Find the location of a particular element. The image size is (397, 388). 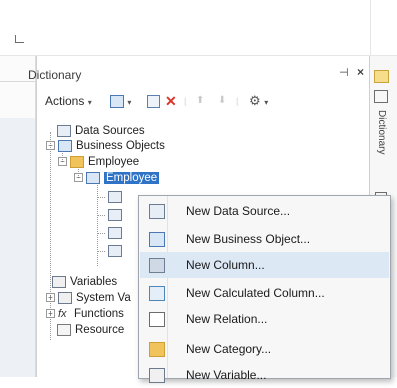

settings-menu-button: ⚙ ▾ is located at coordinates (258, 101).